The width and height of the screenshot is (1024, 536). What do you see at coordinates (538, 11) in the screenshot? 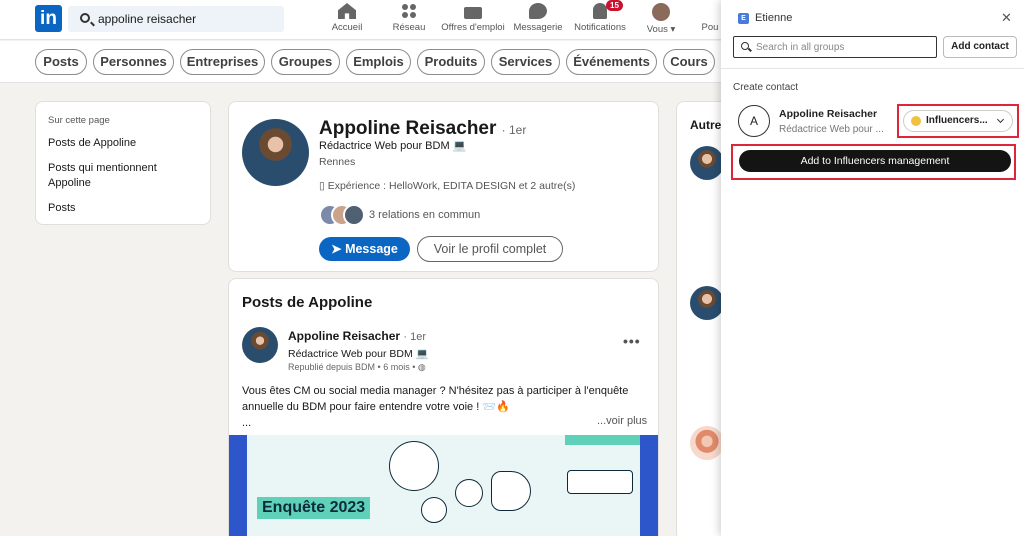
I see `message-icon` at bounding box center [538, 11].